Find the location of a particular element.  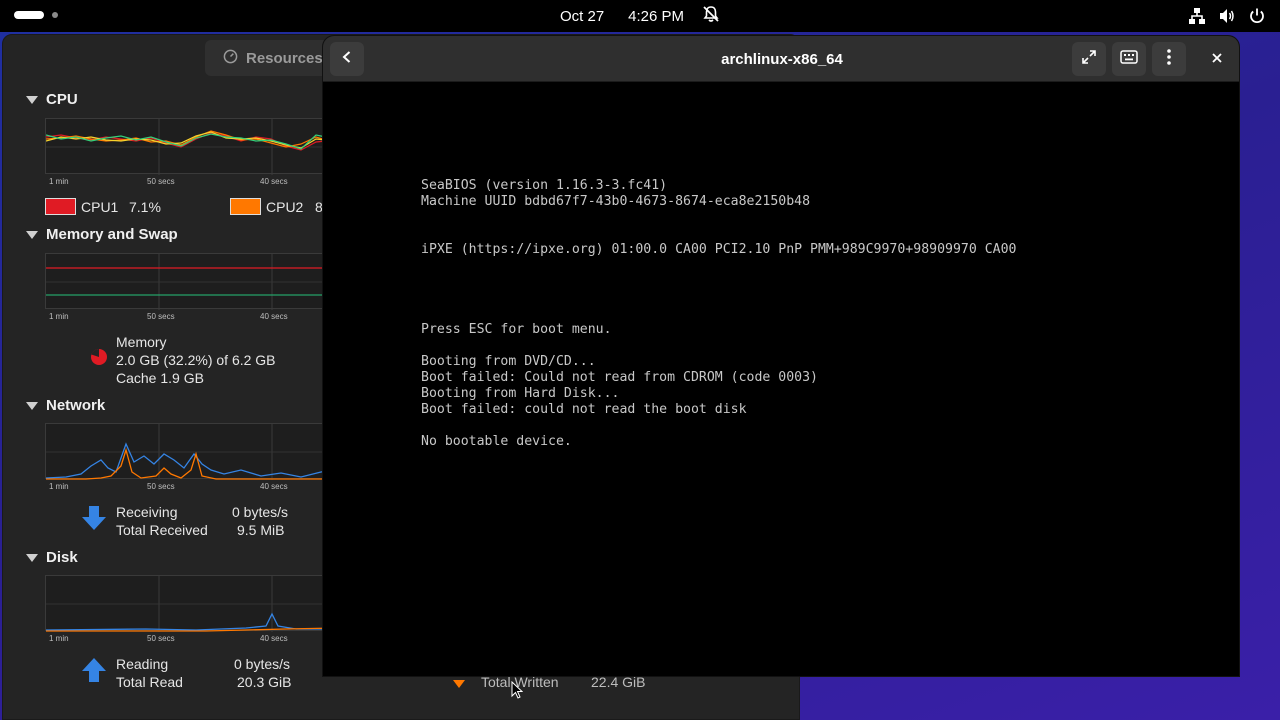

memory-section-header: Memory and Swap is located at coordinates (102, 234).